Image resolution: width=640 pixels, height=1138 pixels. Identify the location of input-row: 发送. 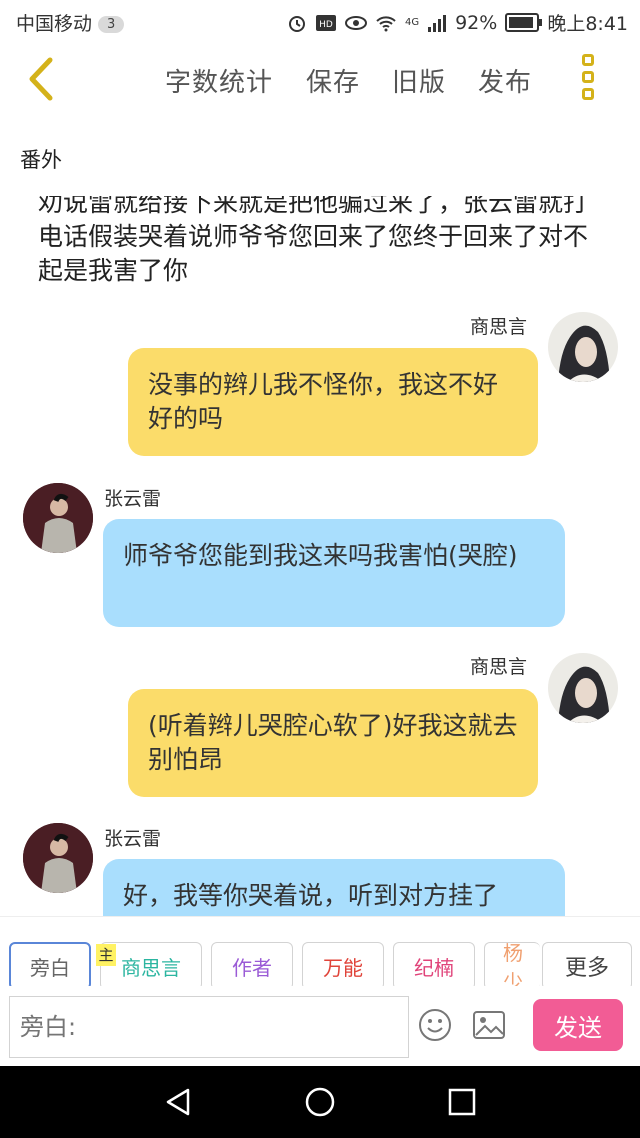
(320, 1026).